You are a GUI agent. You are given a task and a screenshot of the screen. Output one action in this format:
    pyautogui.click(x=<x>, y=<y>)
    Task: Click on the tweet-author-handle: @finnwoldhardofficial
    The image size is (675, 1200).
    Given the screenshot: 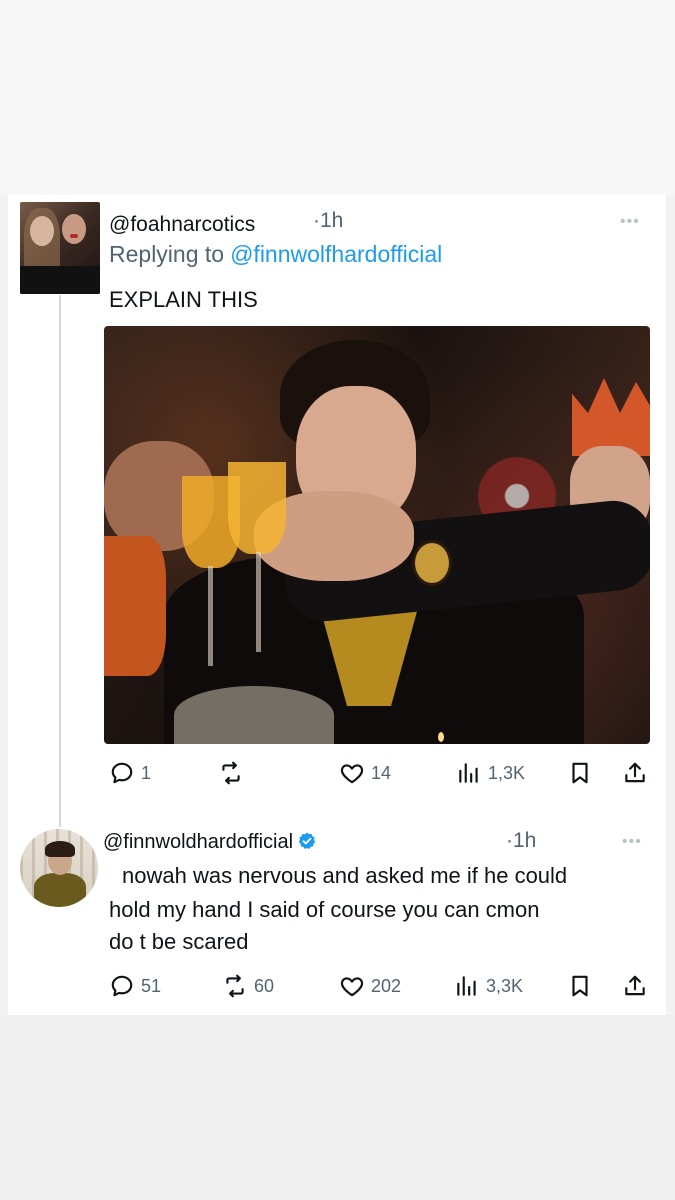 What is the action you would take?
    pyautogui.click(x=210, y=842)
    